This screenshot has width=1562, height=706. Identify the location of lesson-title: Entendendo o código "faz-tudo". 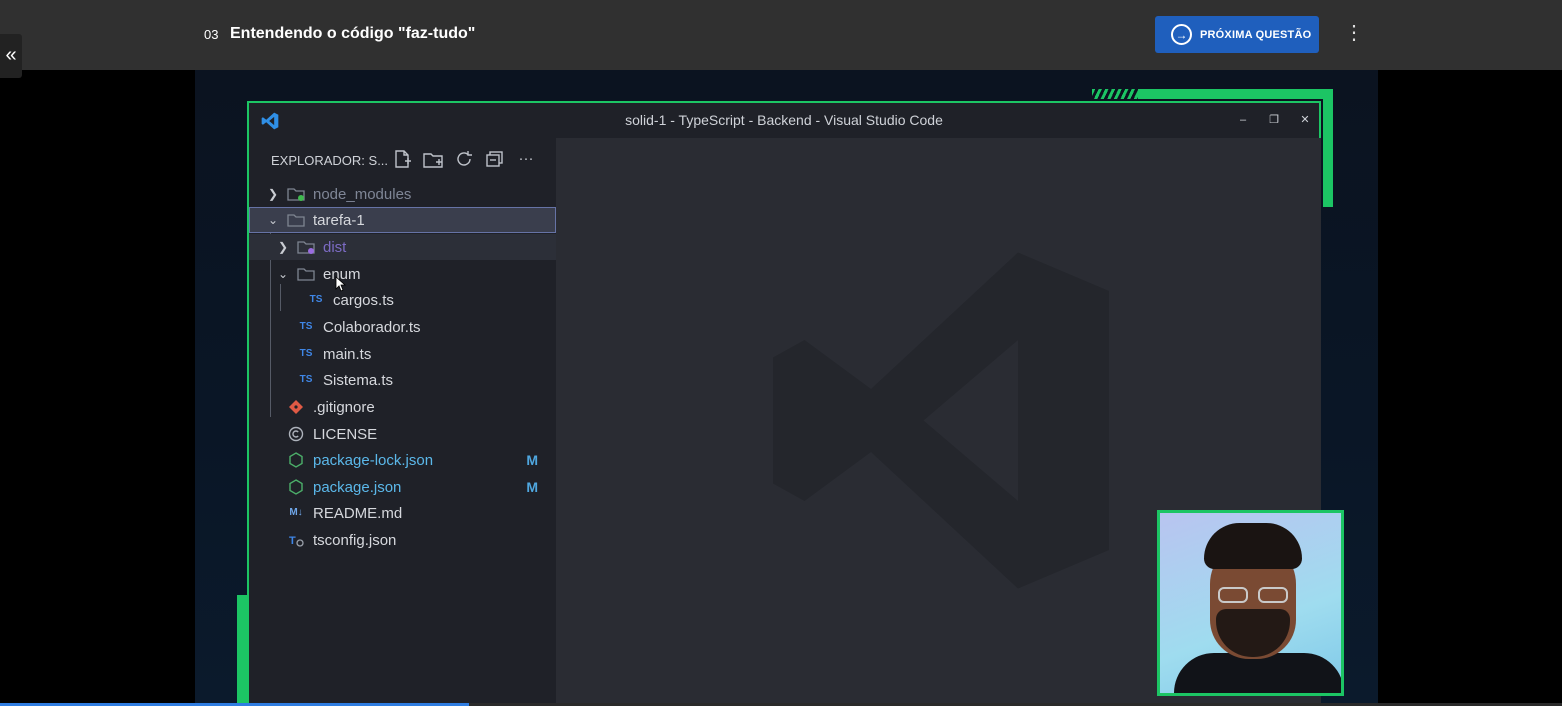
(353, 33).